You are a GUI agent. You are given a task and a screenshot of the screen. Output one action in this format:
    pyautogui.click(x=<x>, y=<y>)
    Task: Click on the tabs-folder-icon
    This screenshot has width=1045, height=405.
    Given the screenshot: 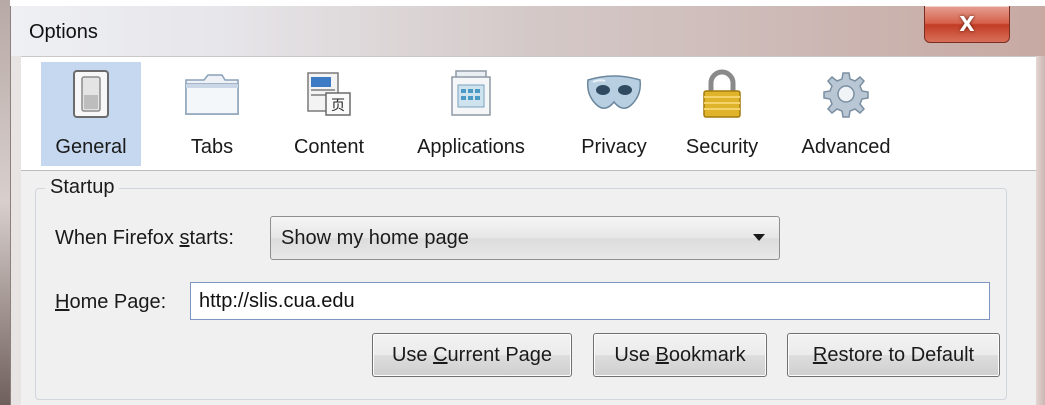 What is the action you would take?
    pyautogui.click(x=212, y=94)
    